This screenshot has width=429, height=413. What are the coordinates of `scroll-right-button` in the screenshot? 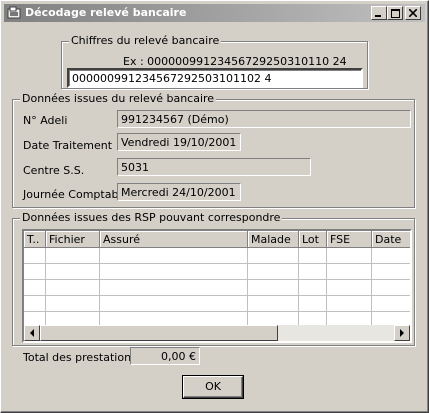 It's located at (402, 333).